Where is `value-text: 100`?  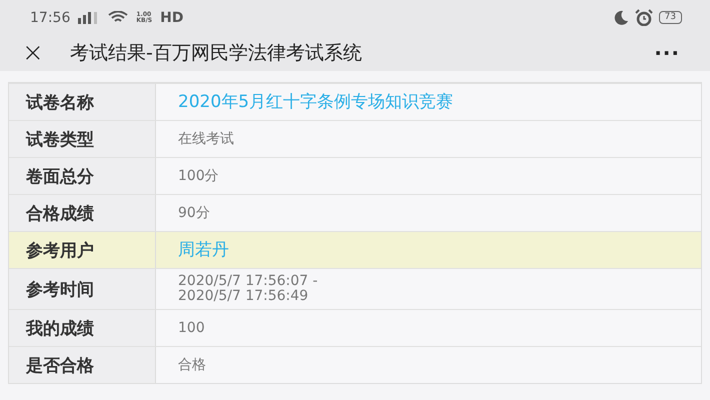
value-text: 100 is located at coordinates (191, 328).